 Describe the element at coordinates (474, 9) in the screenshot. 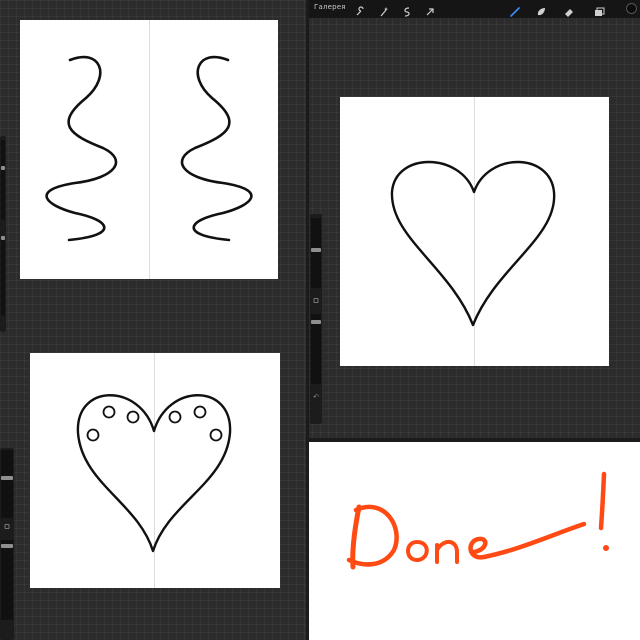

I see `top-toolbar: Галерея` at that location.